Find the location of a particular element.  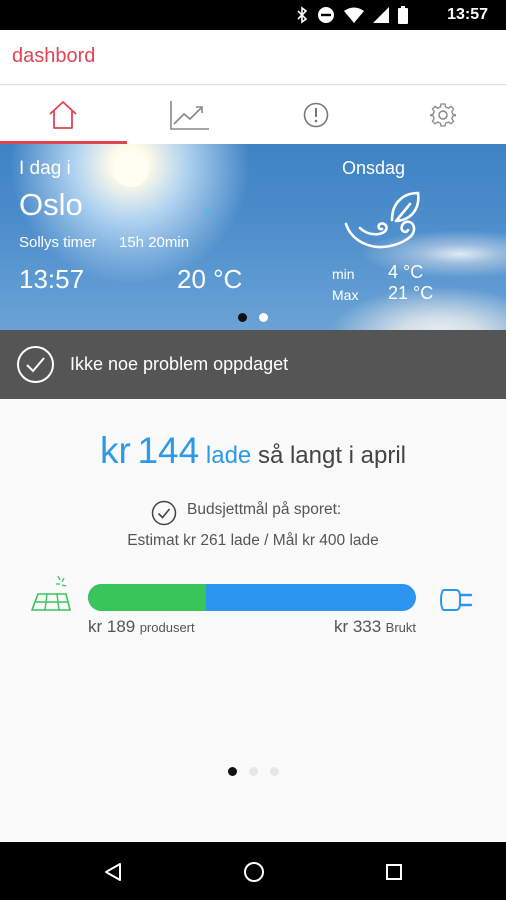

budget-title: Budsjettmål på sporet: is located at coordinates (264, 509).